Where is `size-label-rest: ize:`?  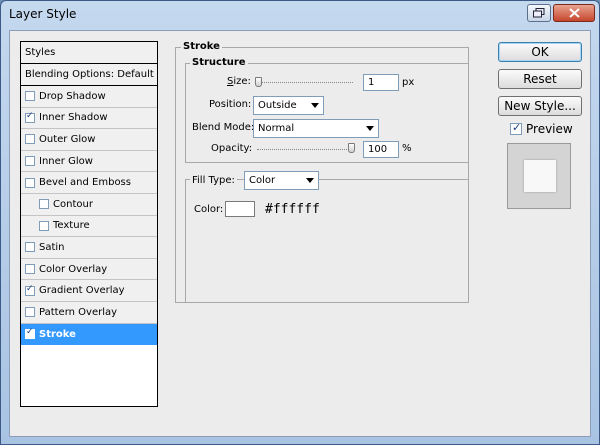 size-label-rest: ize: is located at coordinates (242, 81).